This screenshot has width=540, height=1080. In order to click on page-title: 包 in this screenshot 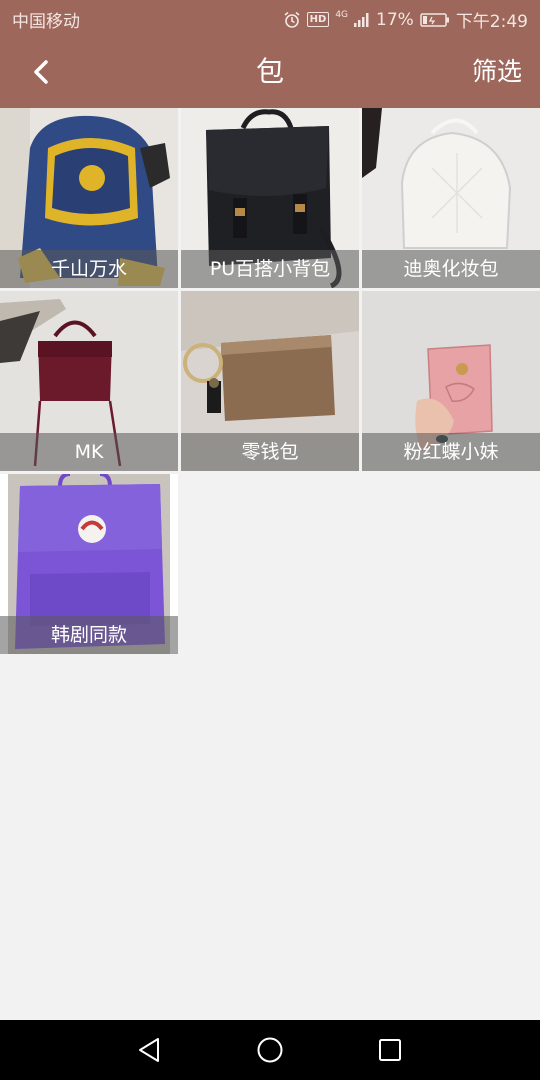, I will do `click(269, 71)`.